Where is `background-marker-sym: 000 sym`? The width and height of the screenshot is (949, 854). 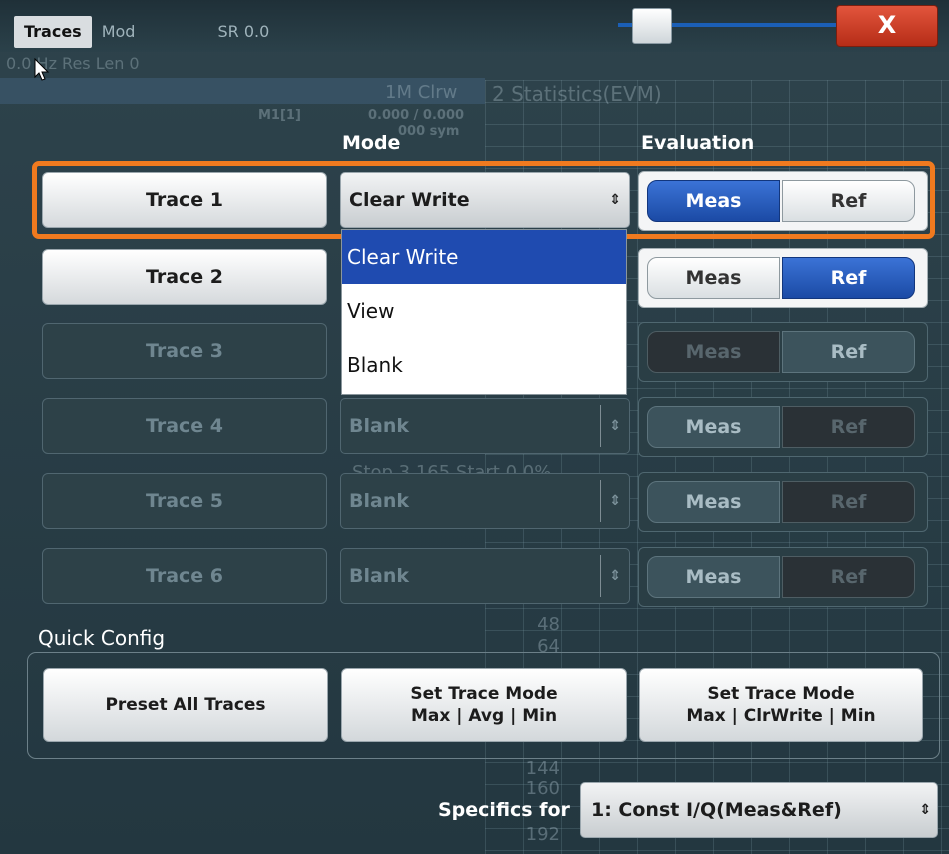
background-marker-sym: 000 sym is located at coordinates (429, 131).